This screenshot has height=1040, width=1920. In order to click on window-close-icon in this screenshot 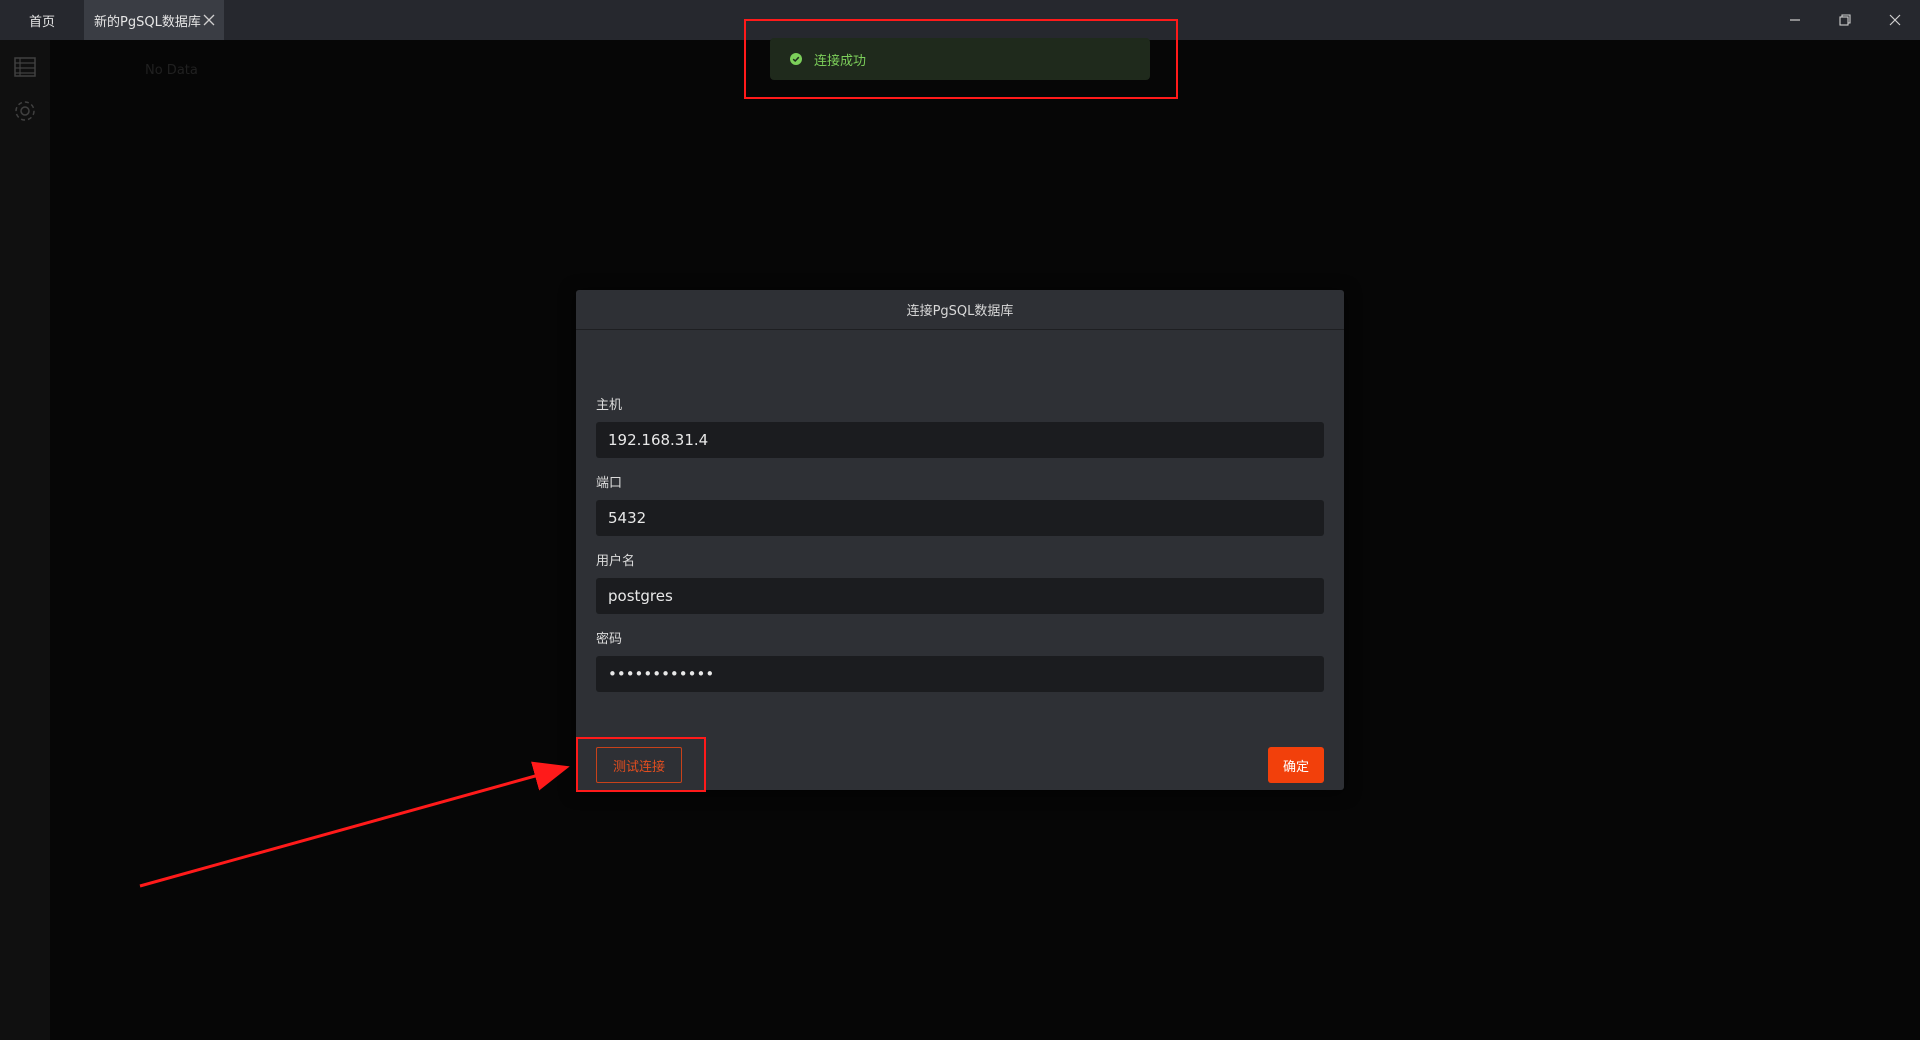, I will do `click(1895, 20)`.